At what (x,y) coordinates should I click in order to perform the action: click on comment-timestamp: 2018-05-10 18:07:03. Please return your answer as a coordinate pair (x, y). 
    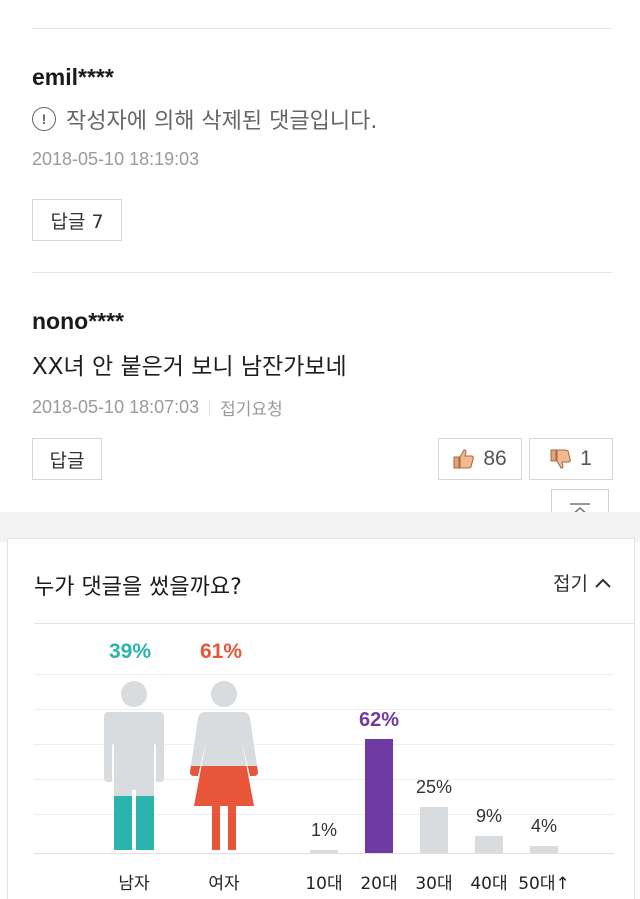
    Looking at the image, I should click on (116, 407).